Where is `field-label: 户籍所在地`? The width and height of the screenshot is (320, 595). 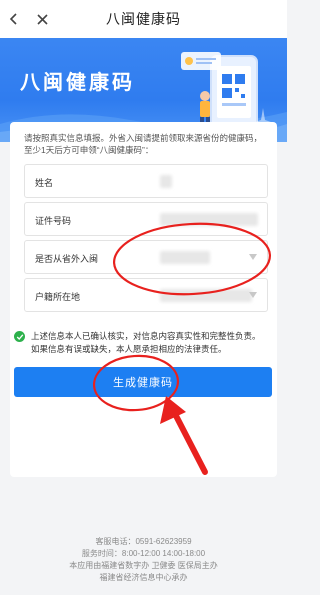 field-label: 户籍所在地 is located at coordinates (58, 297).